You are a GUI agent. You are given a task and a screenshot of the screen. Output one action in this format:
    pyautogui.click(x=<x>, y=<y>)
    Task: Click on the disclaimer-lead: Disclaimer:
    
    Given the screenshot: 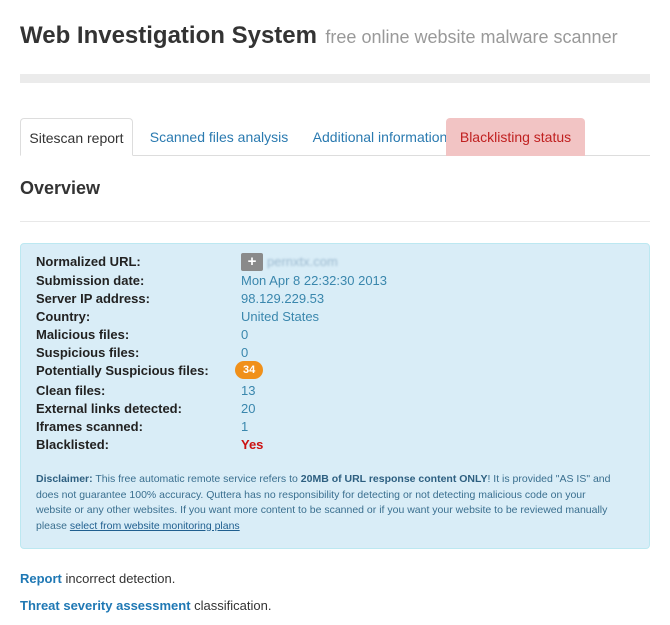 What is the action you would take?
    pyautogui.click(x=64, y=479)
    